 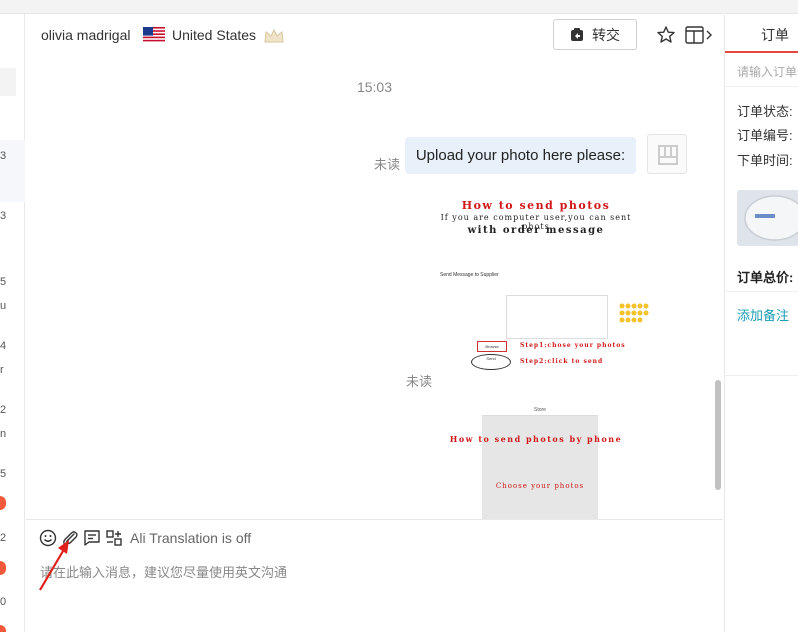 What do you see at coordinates (374, 36) in the screenshot?
I see `chat-header: olivia madrigal United States 转交` at bounding box center [374, 36].